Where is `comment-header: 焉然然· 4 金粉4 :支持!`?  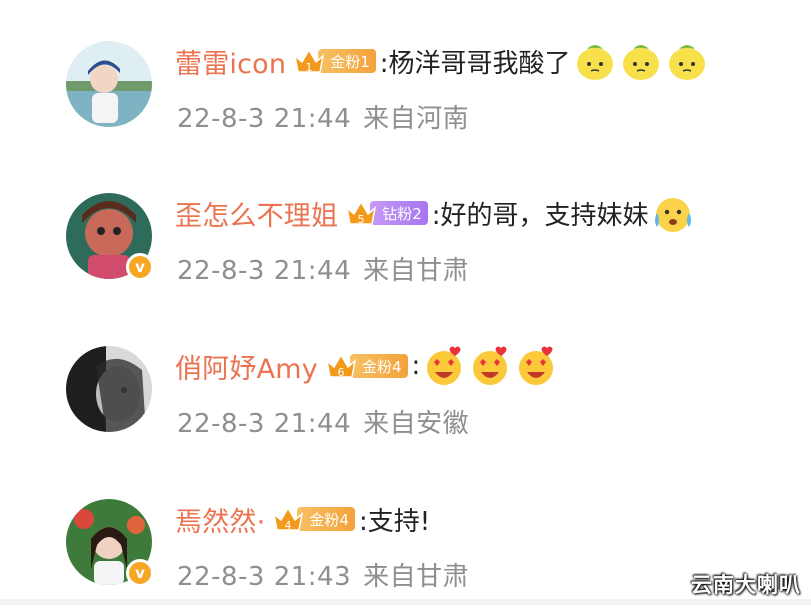
comment-header: 焉然然· 4 金粉4 :支持! is located at coordinates (302, 519).